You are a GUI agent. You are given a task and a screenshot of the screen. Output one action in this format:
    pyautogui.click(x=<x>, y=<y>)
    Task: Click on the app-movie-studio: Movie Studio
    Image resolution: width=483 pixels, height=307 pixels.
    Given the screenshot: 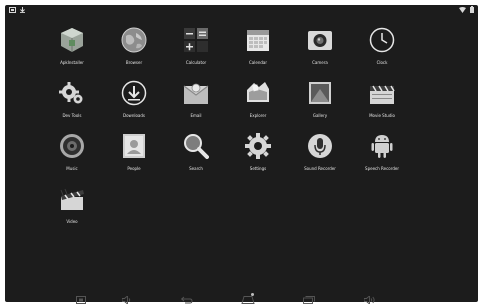 What is the action you would take?
    pyautogui.click(x=382, y=105)
    